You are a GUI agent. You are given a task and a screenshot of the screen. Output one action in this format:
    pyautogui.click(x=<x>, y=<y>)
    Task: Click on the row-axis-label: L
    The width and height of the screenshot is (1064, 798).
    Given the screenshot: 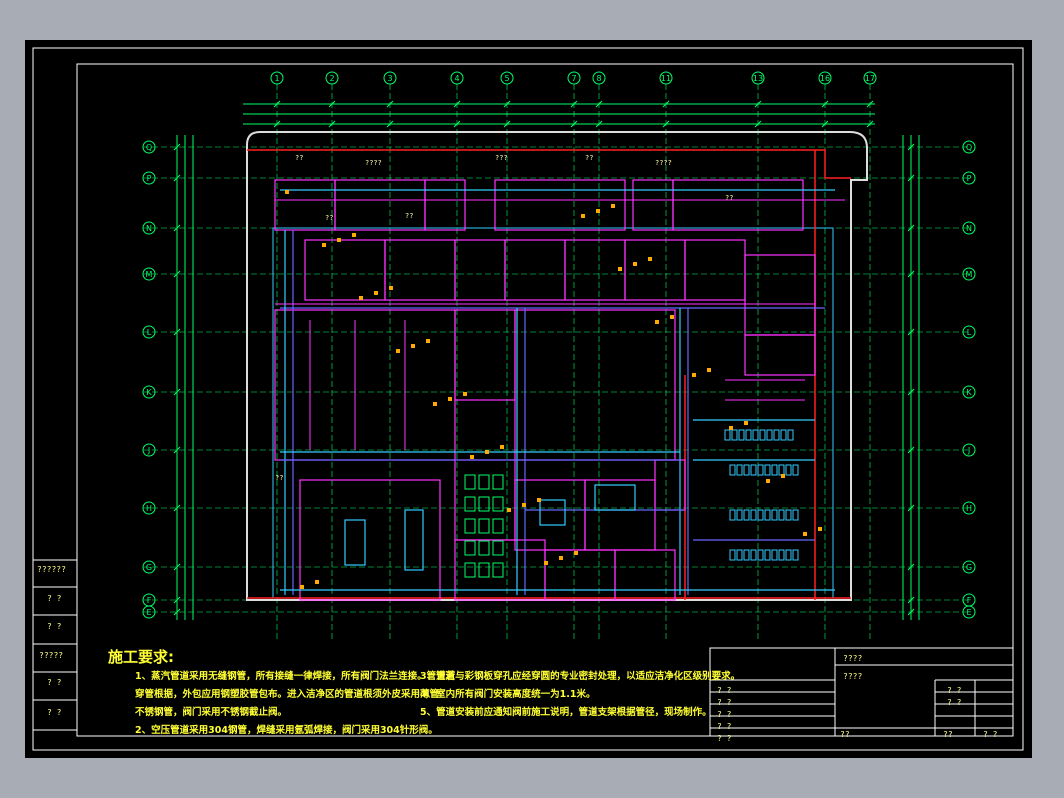 What is the action you would take?
    pyautogui.click(x=969, y=332)
    